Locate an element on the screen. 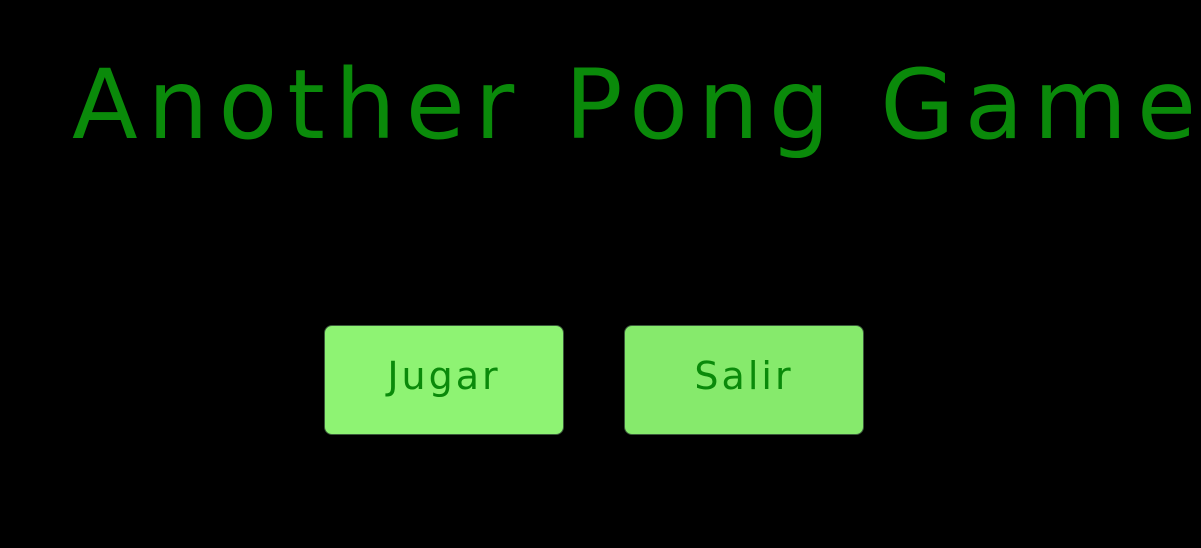 This screenshot has height=548, width=1201. quit-button: Salir is located at coordinates (744, 380).